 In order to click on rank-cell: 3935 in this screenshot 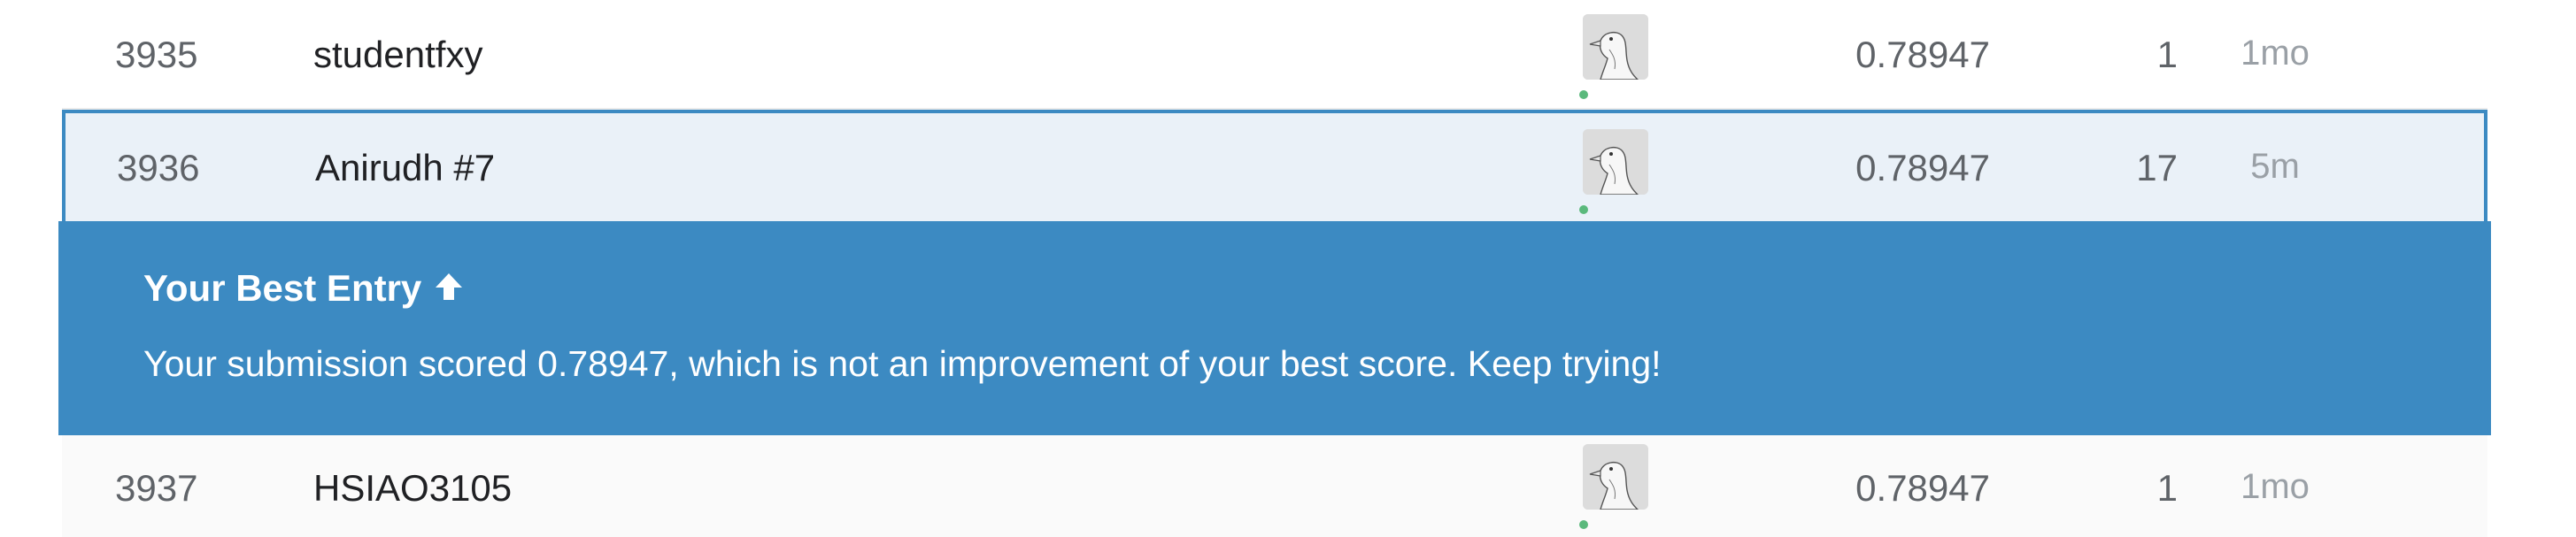, I will do `click(156, 54)`.